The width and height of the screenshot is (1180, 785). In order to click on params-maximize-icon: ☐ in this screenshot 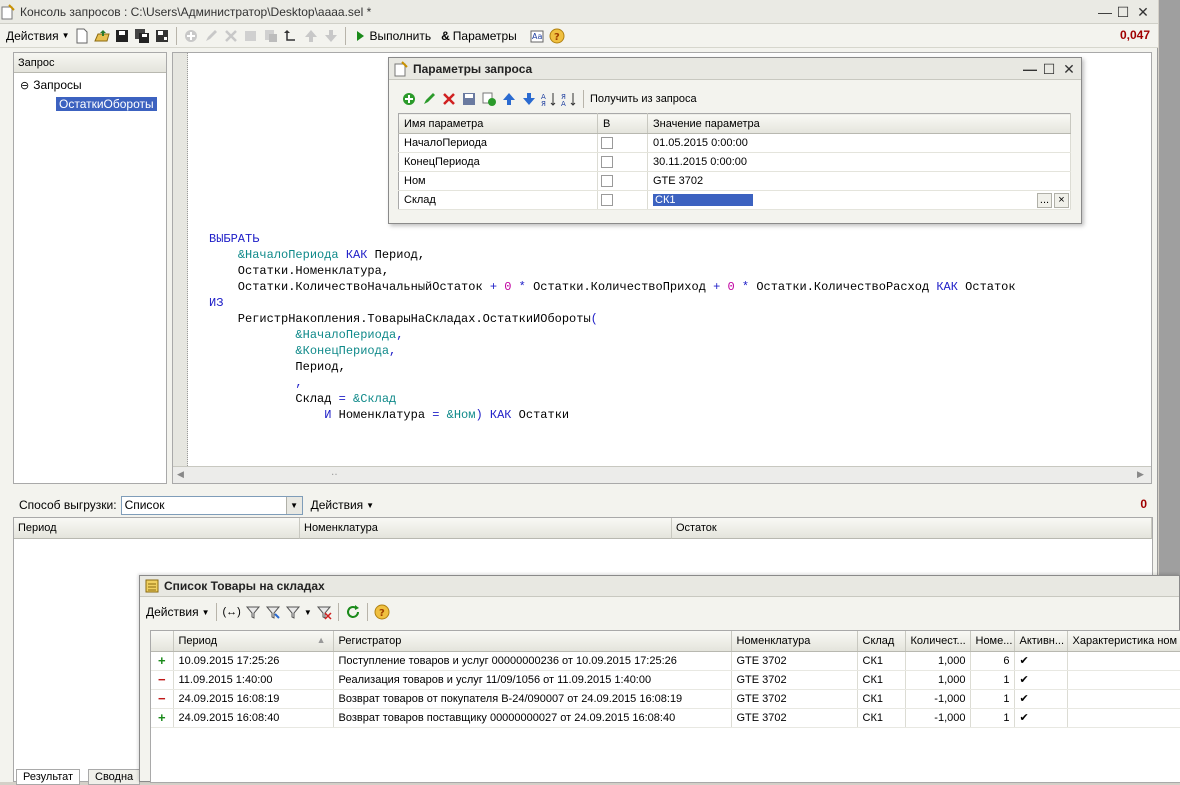, I will do `click(1049, 69)`.